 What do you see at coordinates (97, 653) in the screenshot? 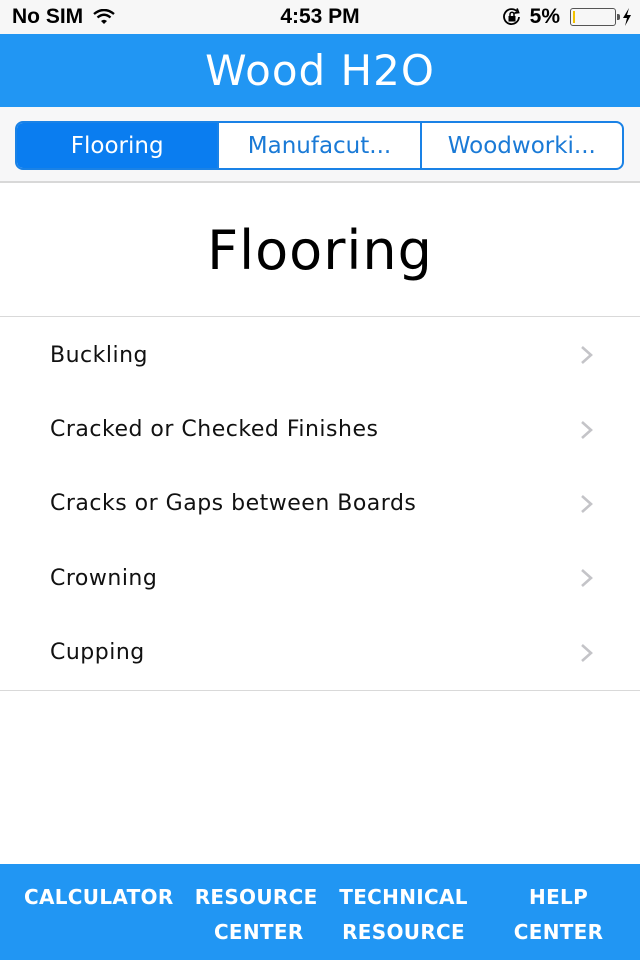
I see `list-item-label: Cupping` at bounding box center [97, 653].